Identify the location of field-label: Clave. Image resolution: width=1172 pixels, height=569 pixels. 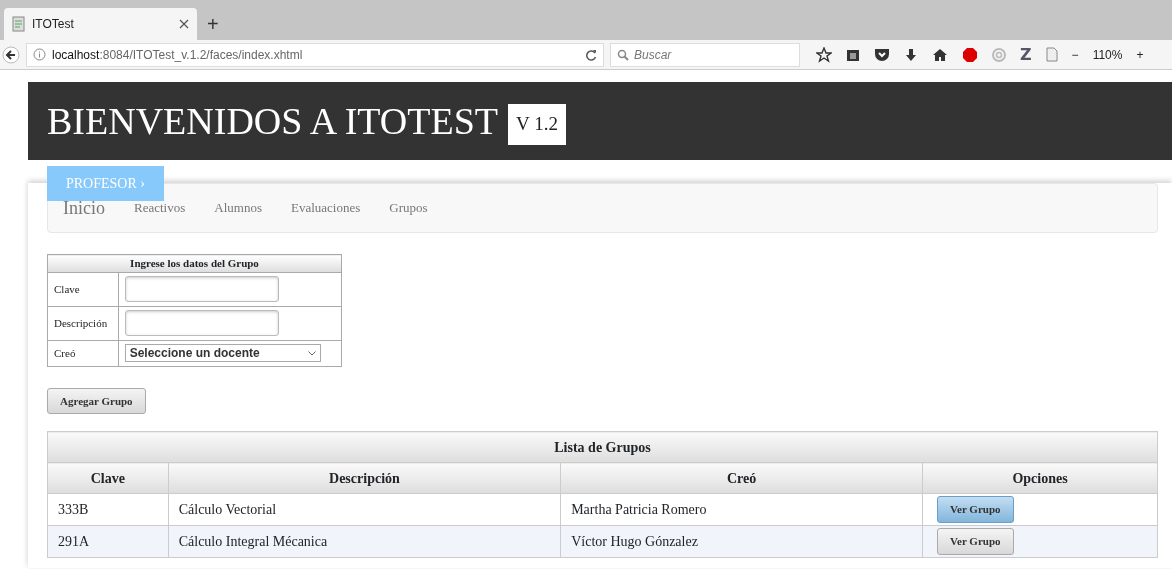
(83, 289).